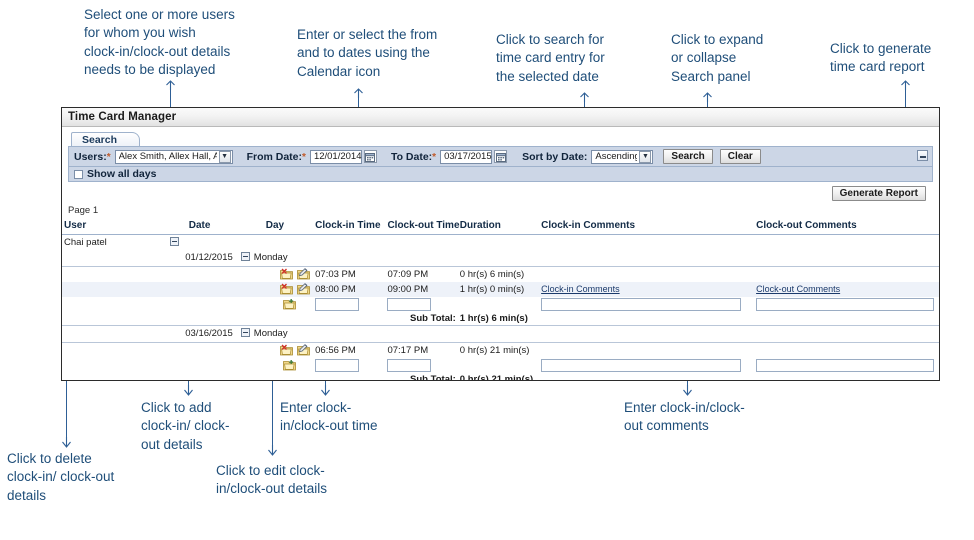  What do you see at coordinates (500, 350) in the screenshot?
I see `table-row: 06:56 PM 07:17 PM 0 hr(s) 21 min(s)` at bounding box center [500, 350].